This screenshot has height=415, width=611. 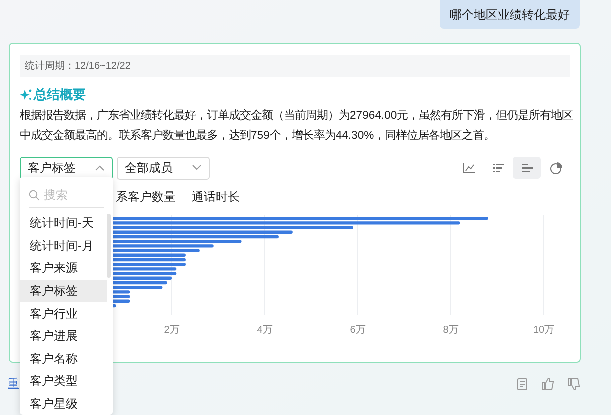 I want to click on thumbs-up-button, so click(x=548, y=384).